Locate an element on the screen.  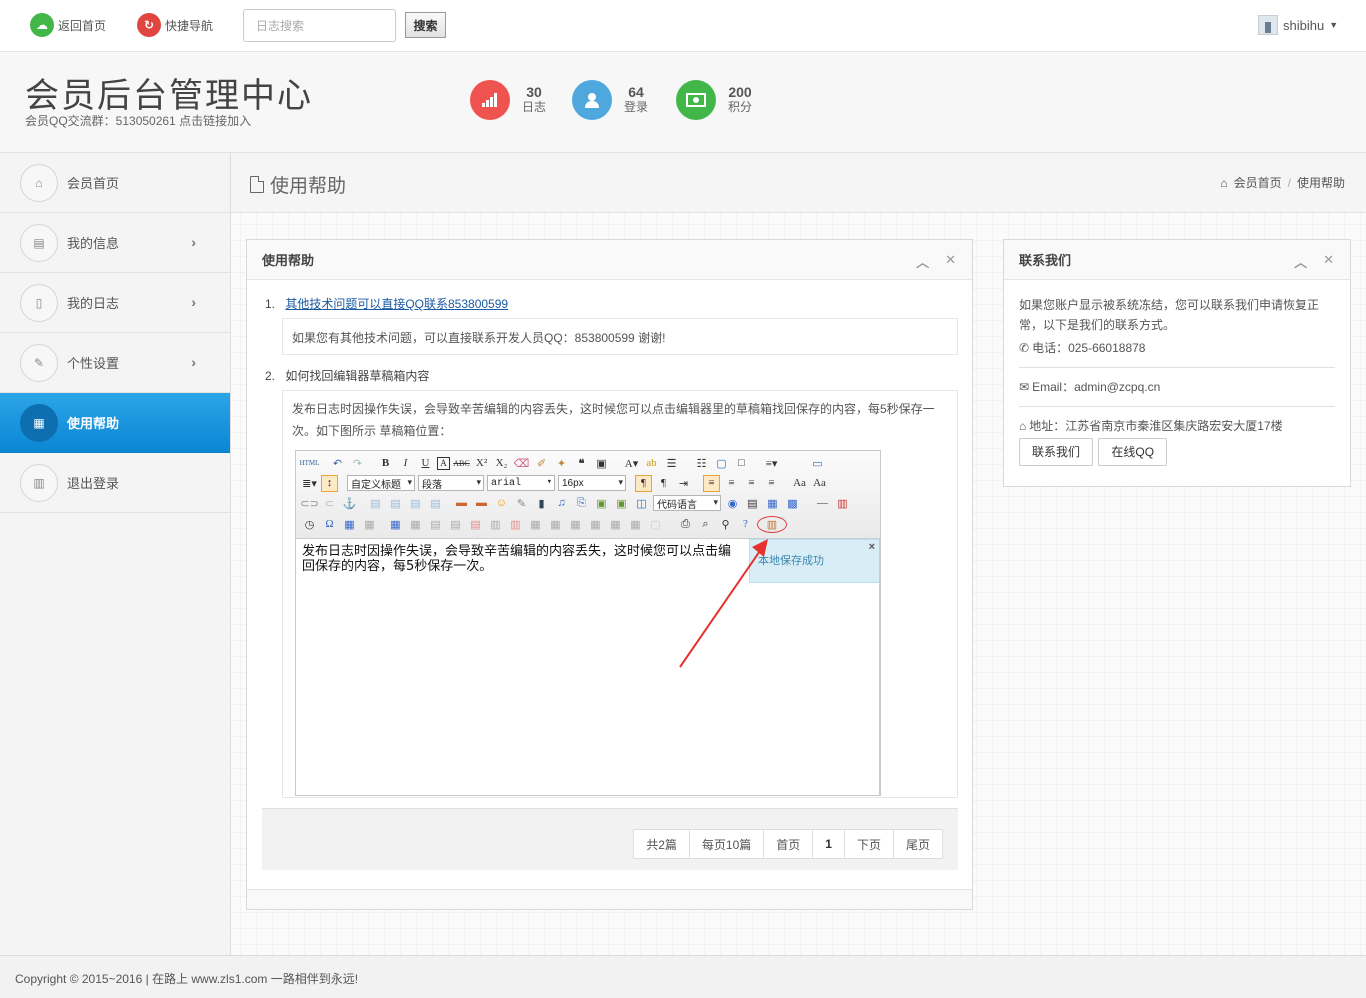
answer-line: 次。如下图所示 草稿箱位置： is located at coordinates (372, 431).